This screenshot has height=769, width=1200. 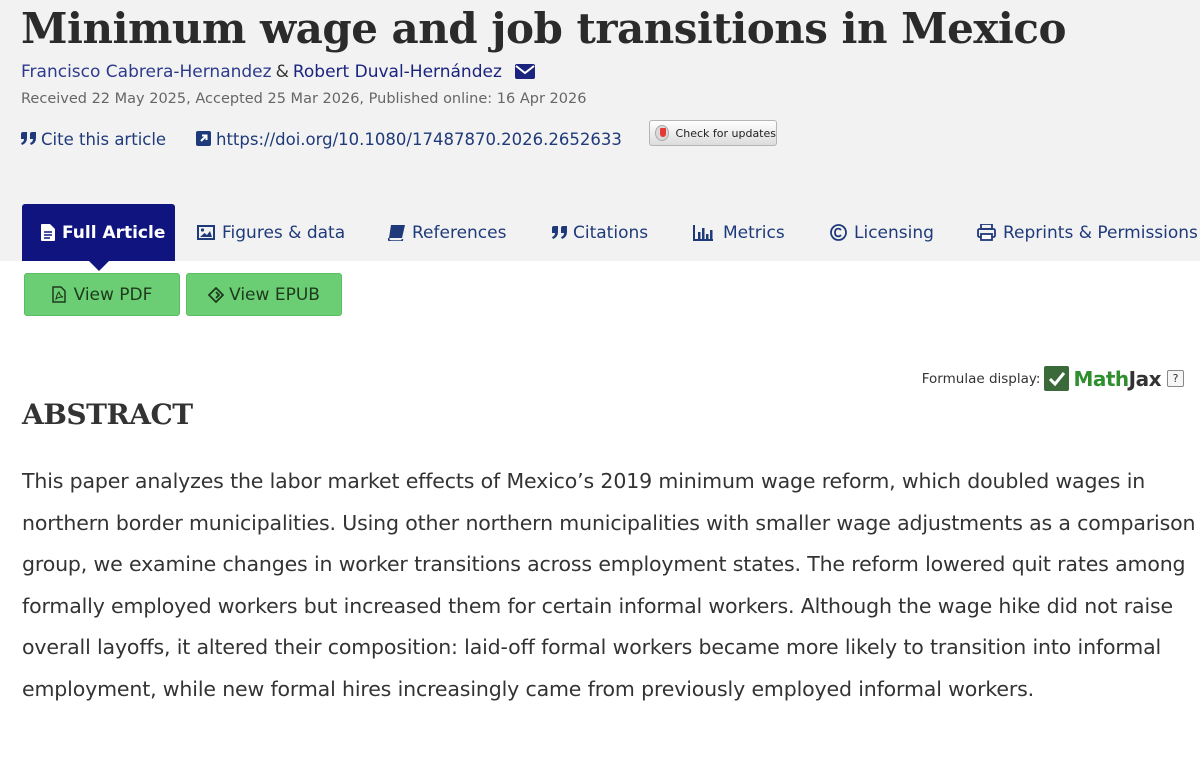 I want to click on cite-this-article-link: Cite this article, so click(x=93, y=139).